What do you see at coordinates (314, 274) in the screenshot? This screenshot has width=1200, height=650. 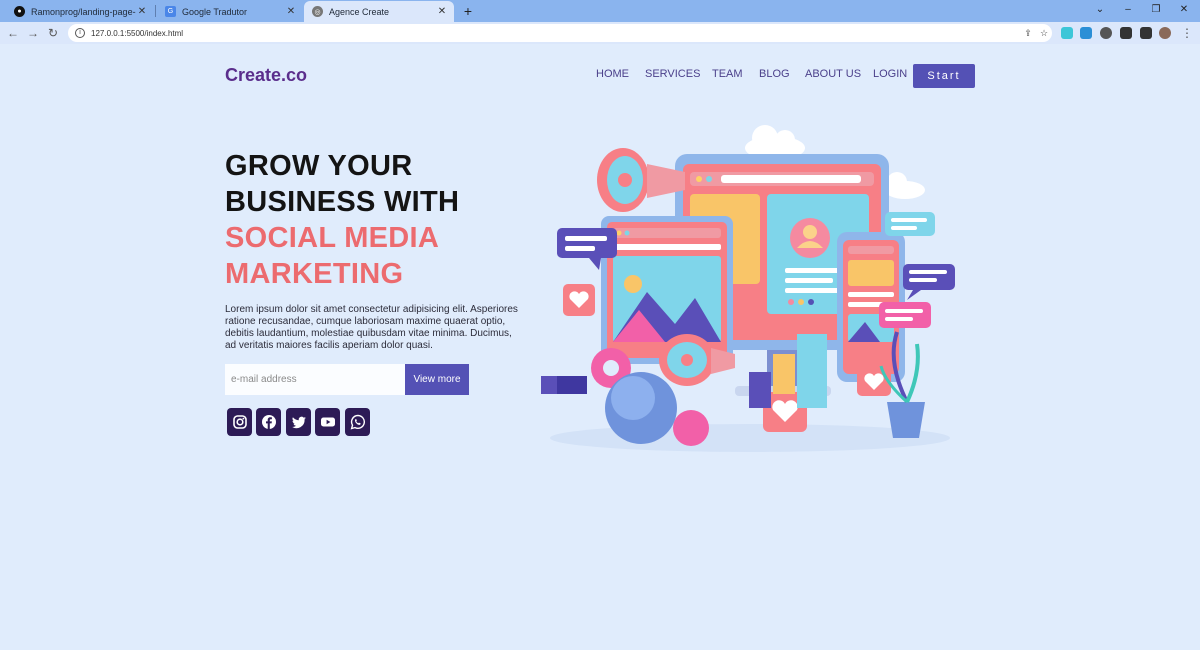 I see `hero-title-accent: MARKETING` at bounding box center [314, 274].